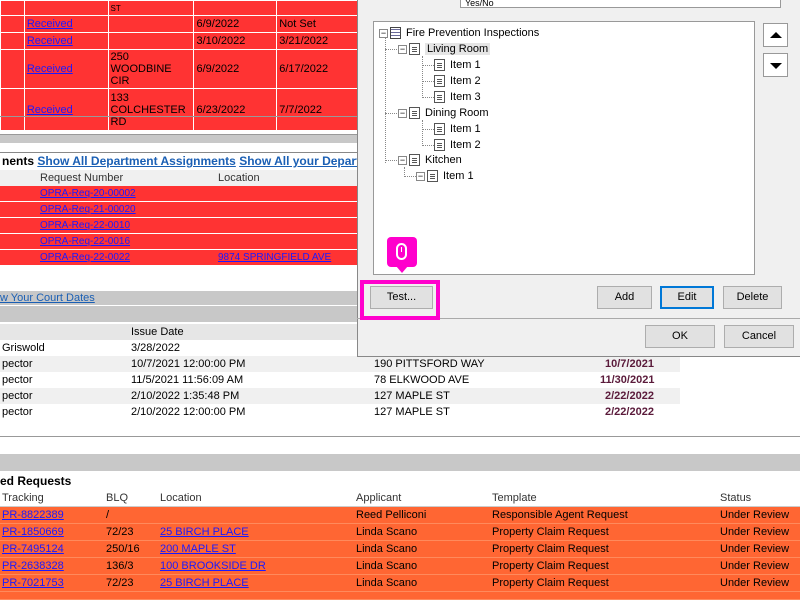  I want to click on blq-value: 250/16, so click(123, 549).